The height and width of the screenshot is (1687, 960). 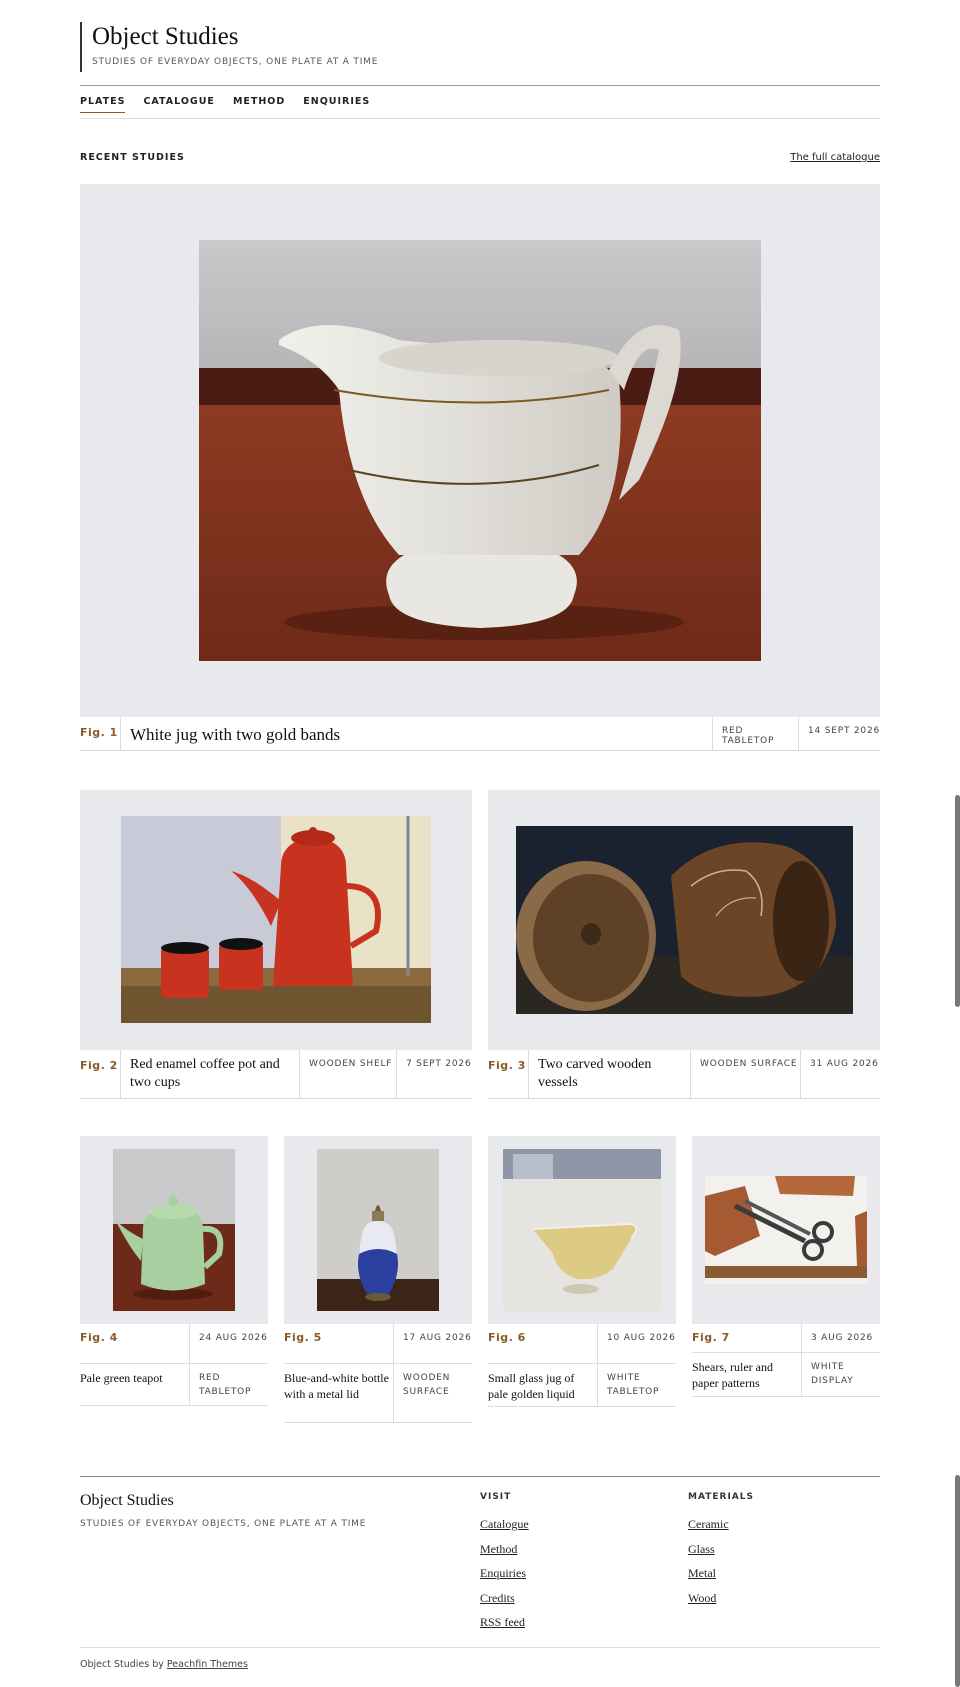 I want to click on plate-3-fig: Fig. 3, so click(x=508, y=1074).